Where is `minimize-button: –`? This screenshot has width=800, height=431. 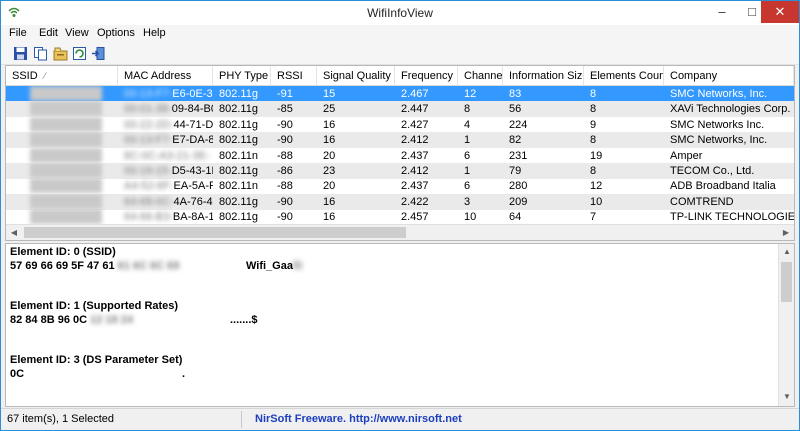
minimize-button: – is located at coordinates (722, 12).